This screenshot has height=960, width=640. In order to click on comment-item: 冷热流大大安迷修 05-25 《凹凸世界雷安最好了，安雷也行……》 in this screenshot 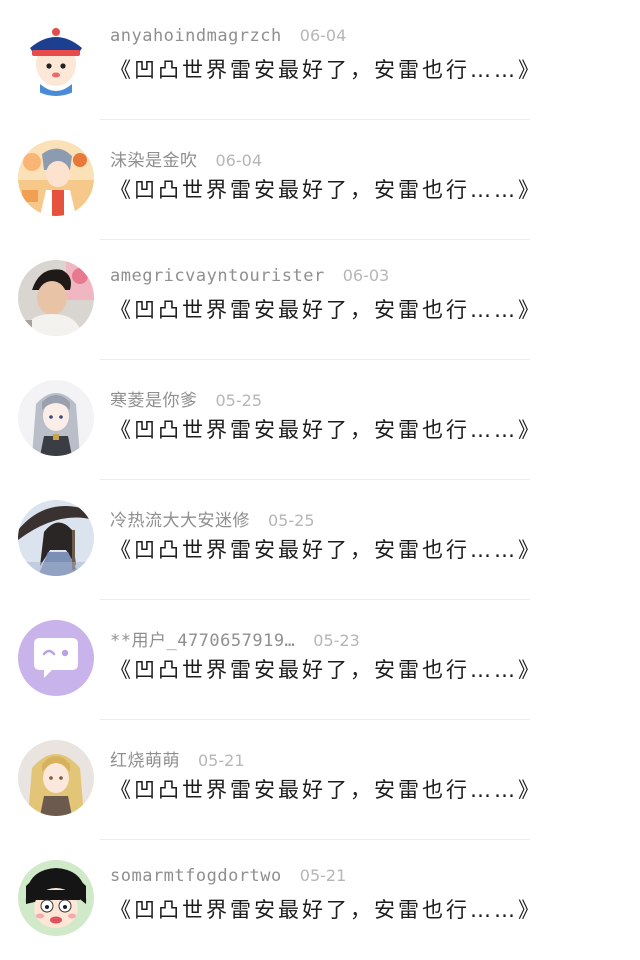, I will do `click(320, 540)`.